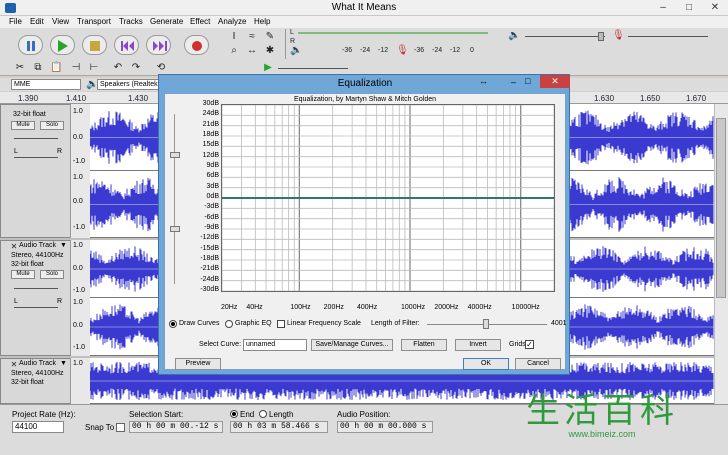 This screenshot has width=728, height=455. Describe the element at coordinates (229, 324) in the screenshot. I see `graphic-eq-radio` at that location.